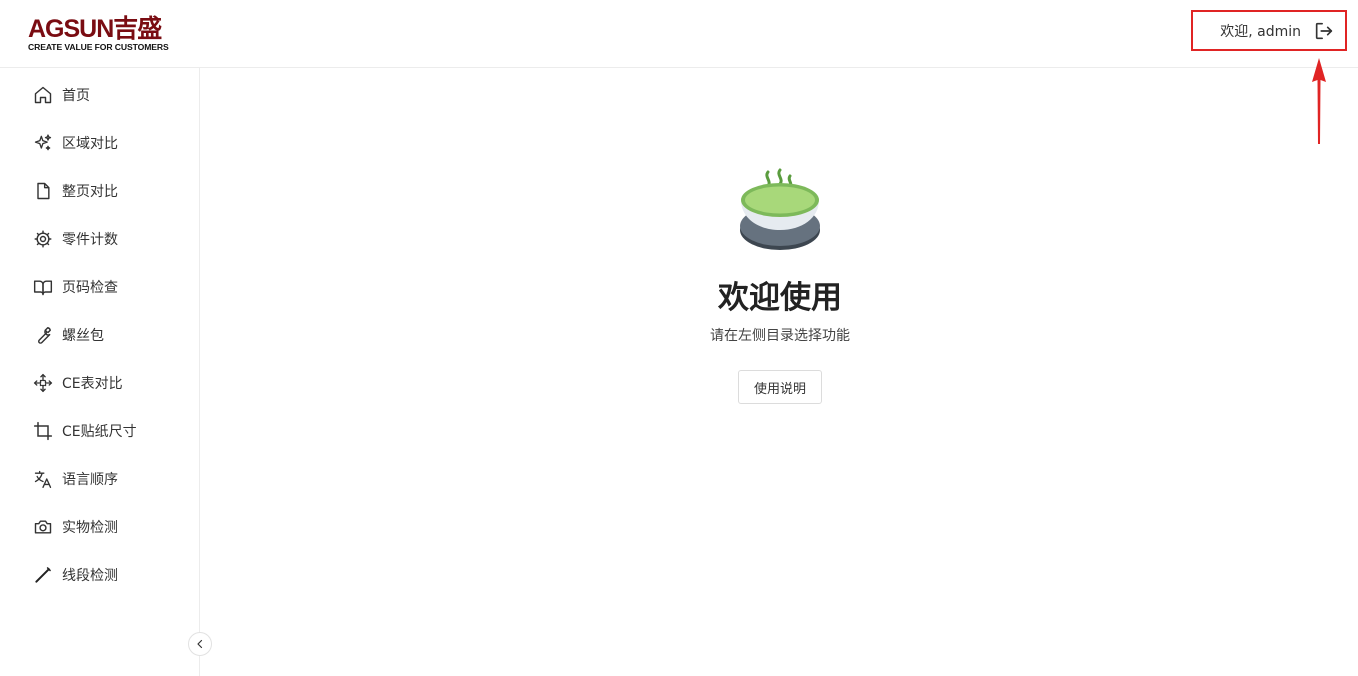 The height and width of the screenshot is (676, 1358). I want to click on pen-line-icon, so click(43, 575).